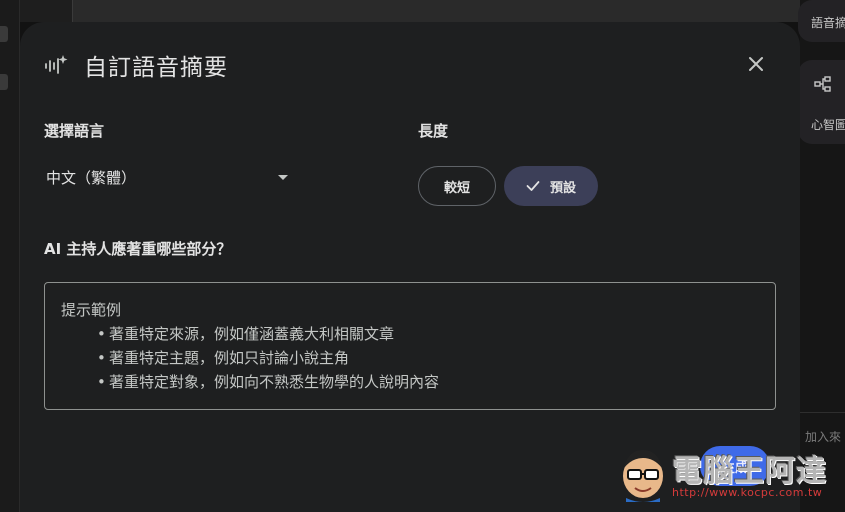 This screenshot has width=845, height=512. I want to click on caret-down-icon, so click(283, 177).